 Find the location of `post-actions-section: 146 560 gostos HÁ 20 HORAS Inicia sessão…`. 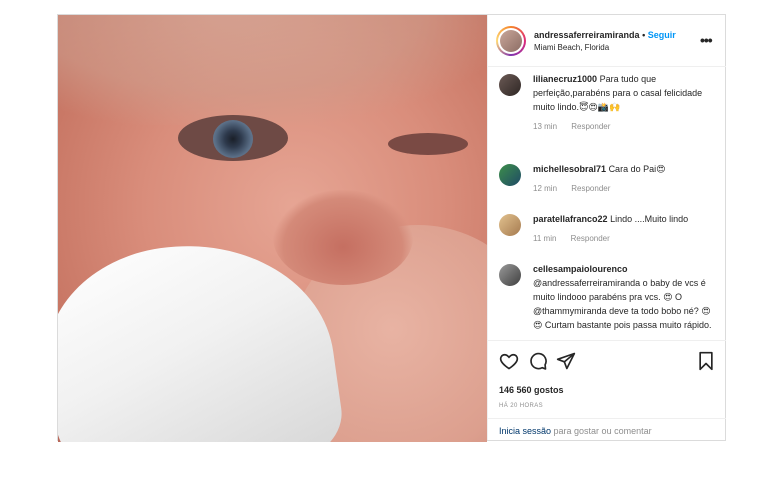

post-actions-section: 146 560 gostos HÁ 20 HORAS Inicia sessão… is located at coordinates (607, 390).